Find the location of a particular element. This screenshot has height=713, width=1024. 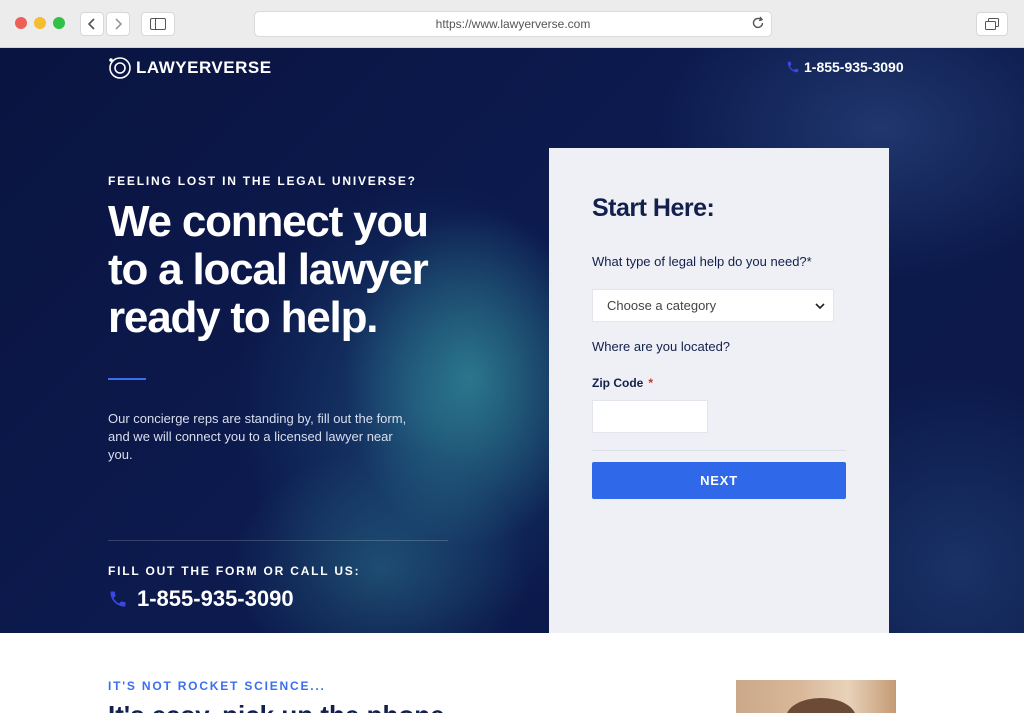

zip-code-label-text: Zip Code is located at coordinates (618, 383).